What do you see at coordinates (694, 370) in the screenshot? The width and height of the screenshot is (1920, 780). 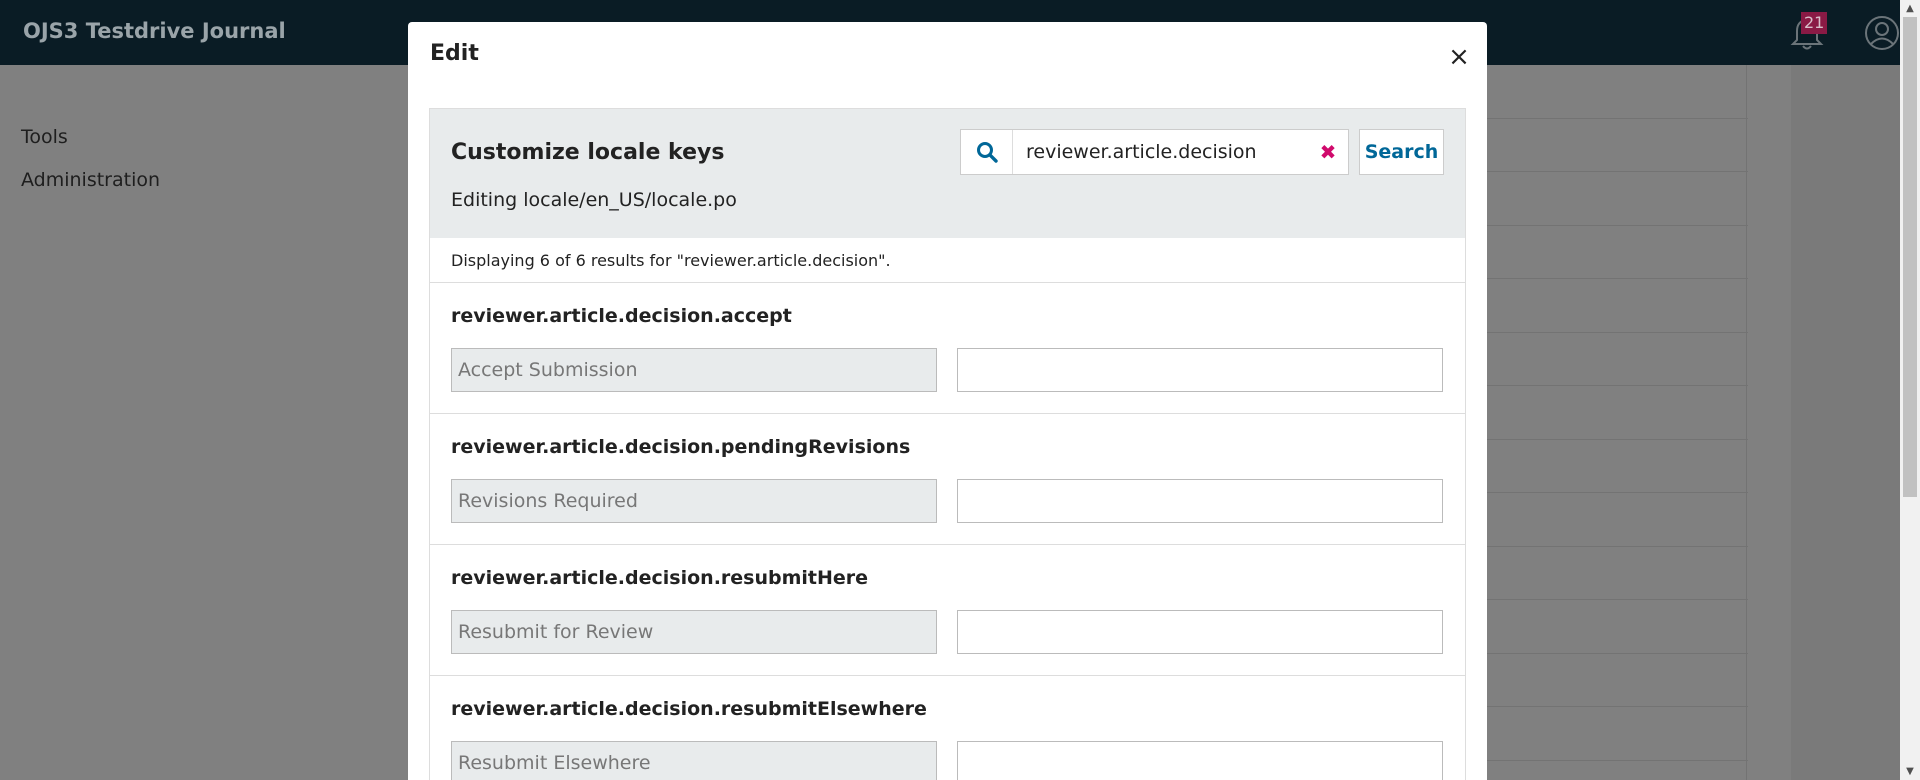 I see `default-value: Accept Submission` at bounding box center [694, 370].